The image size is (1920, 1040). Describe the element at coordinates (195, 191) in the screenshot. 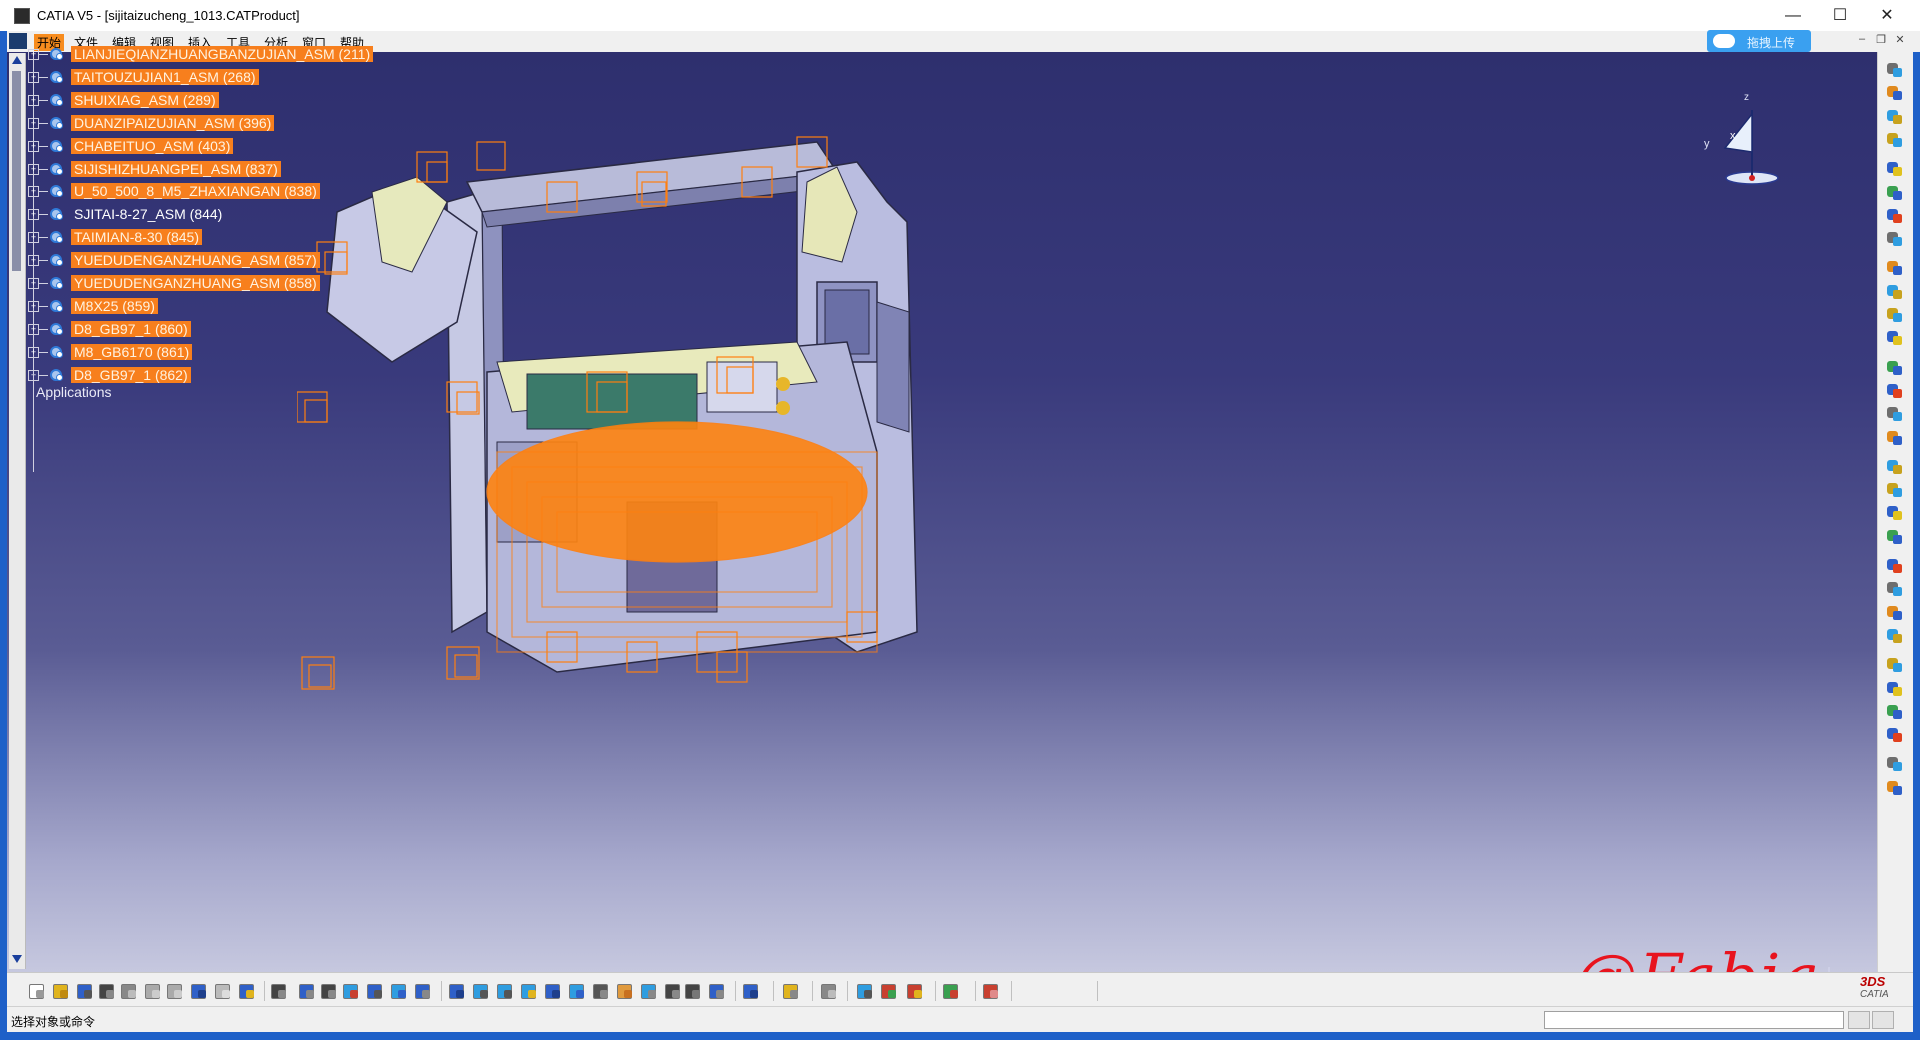

I see `tree-node-label: U_50_500_8_M5_ZHAXIANGAN (838)` at that location.